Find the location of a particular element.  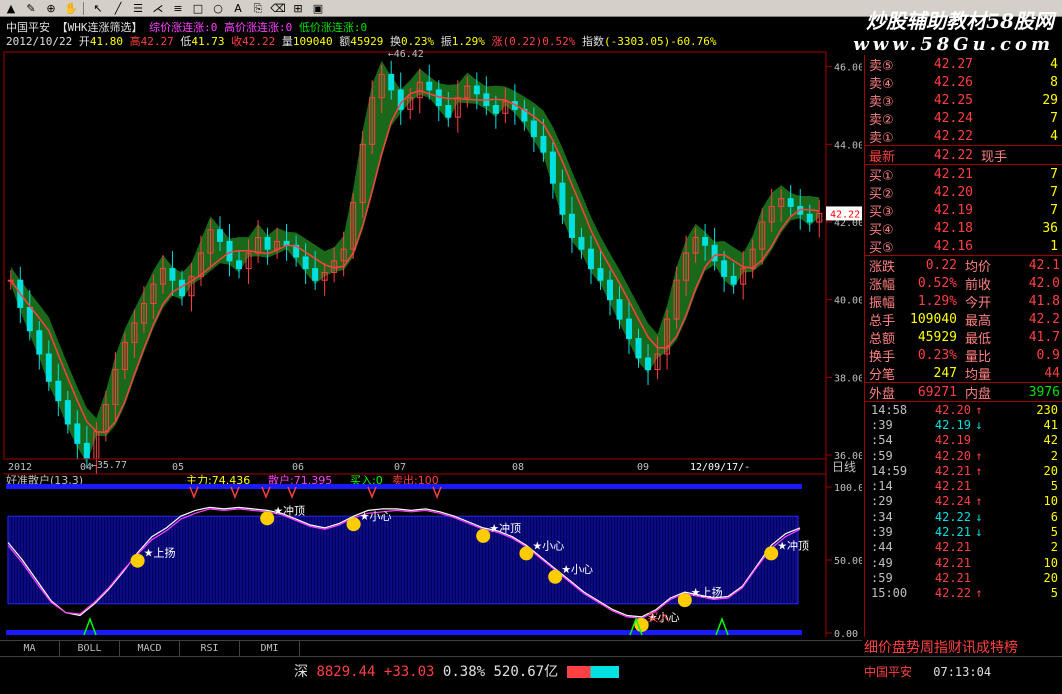

bid-row: 买① 42.21 7 is located at coordinates (963, 174).